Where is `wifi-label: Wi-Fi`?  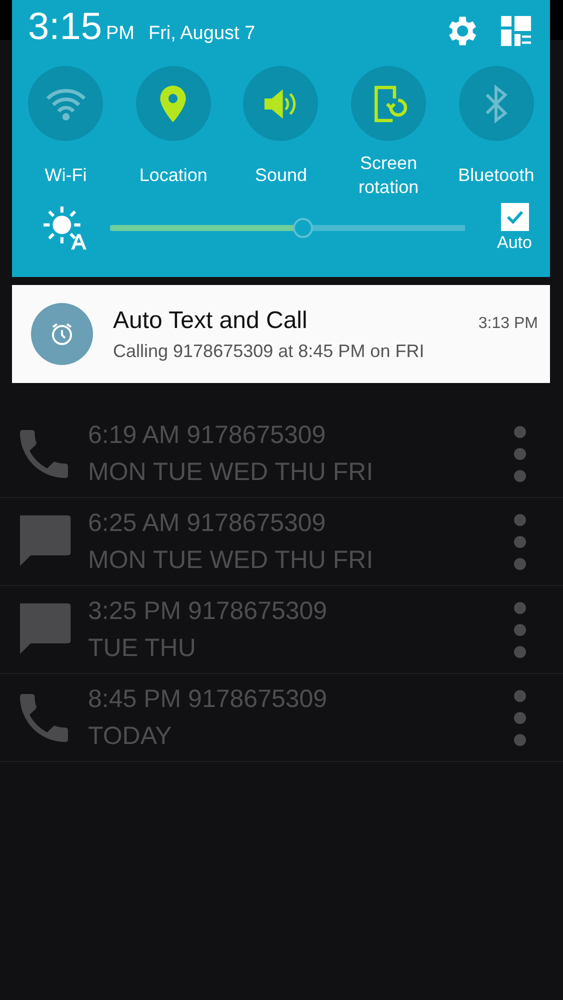 wifi-label: Wi-Fi is located at coordinates (66, 175).